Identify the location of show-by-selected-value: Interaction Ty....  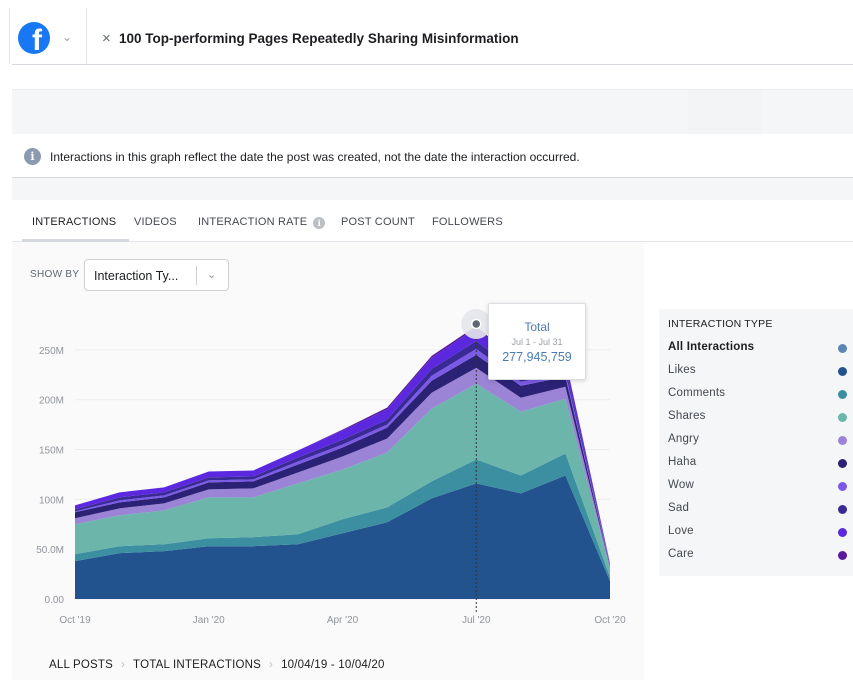
(136, 276).